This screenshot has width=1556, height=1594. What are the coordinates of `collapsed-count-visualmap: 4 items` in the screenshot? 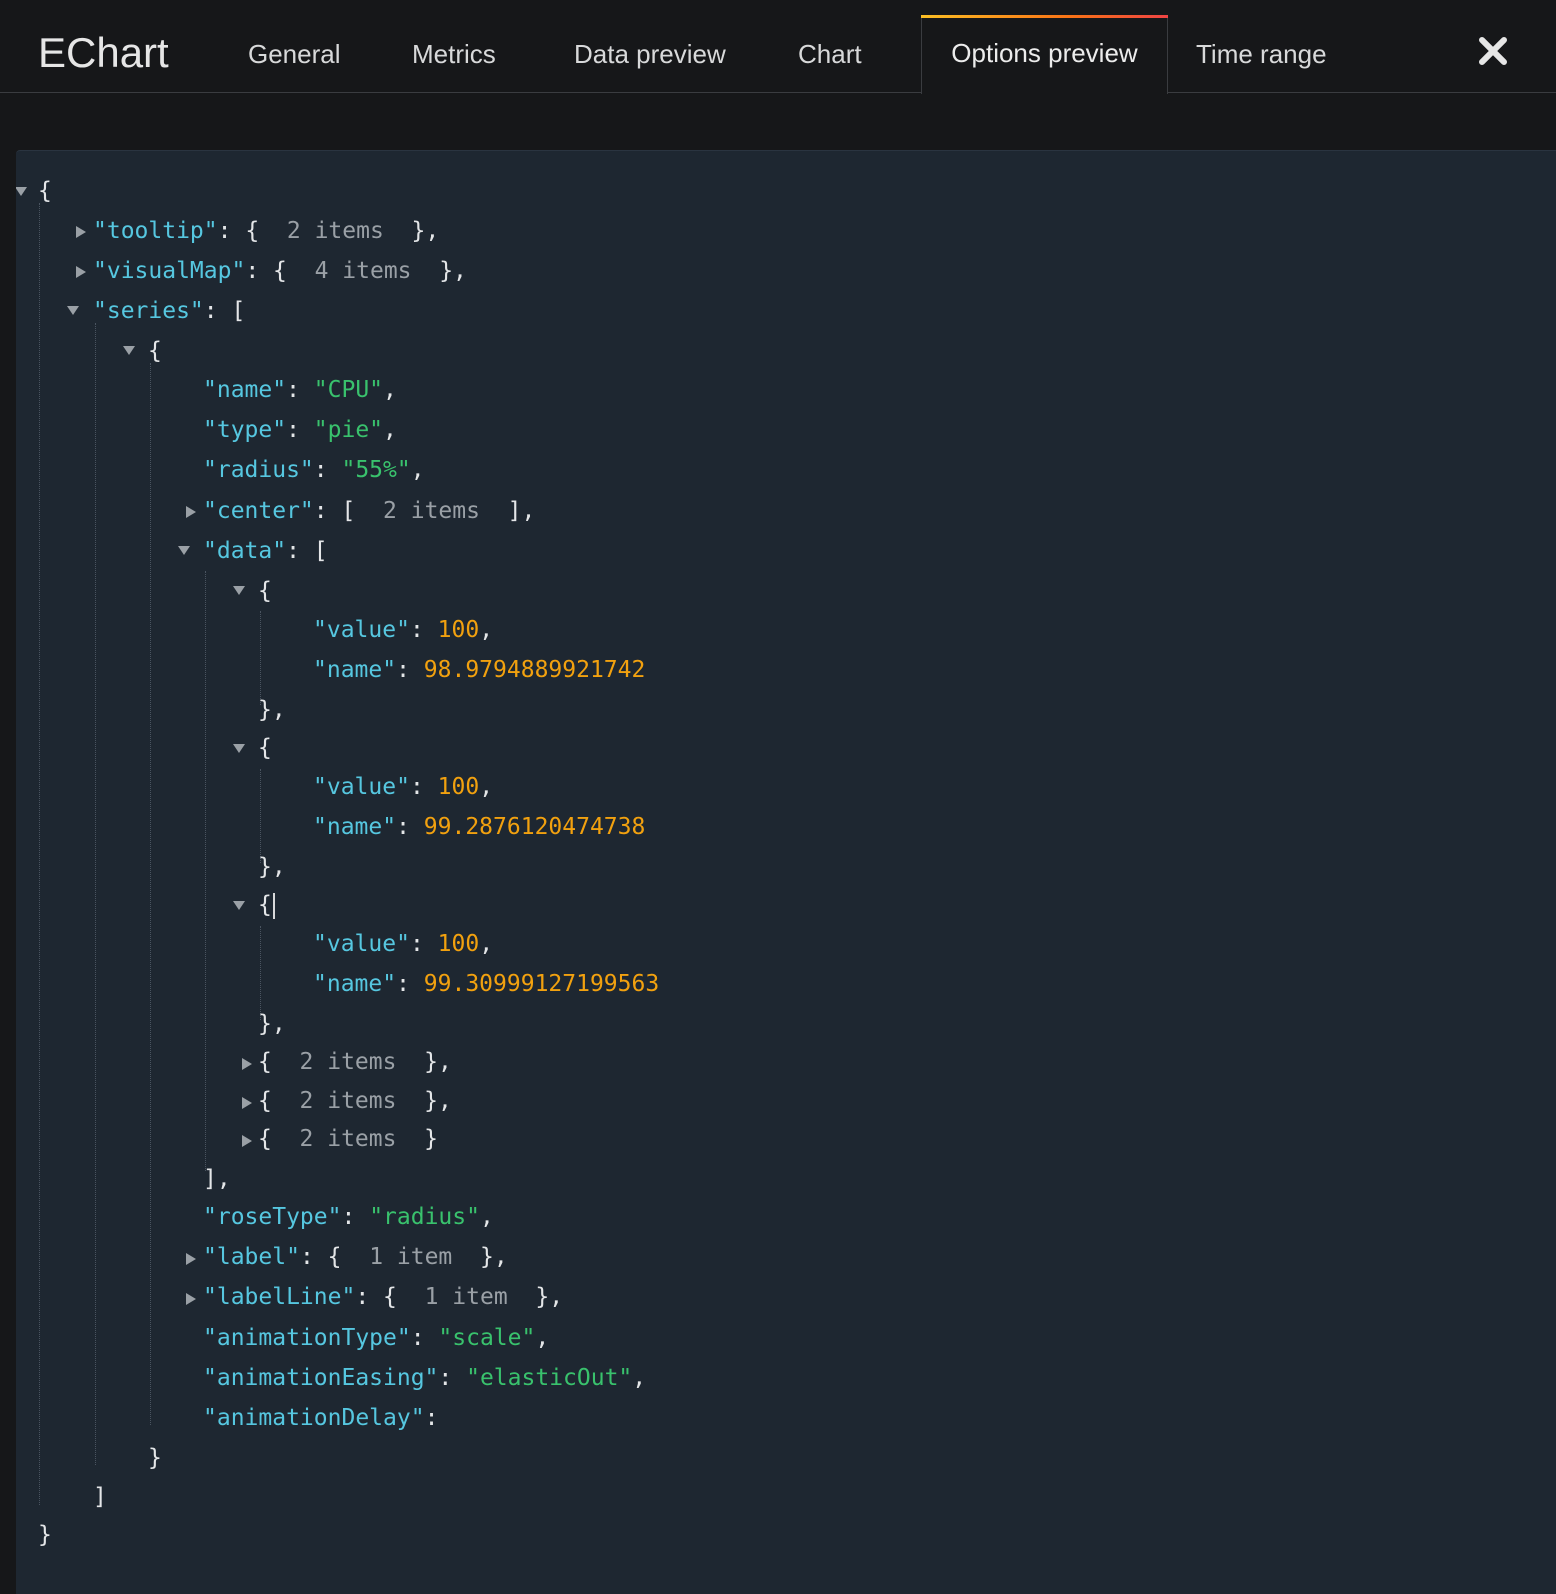 It's located at (363, 271).